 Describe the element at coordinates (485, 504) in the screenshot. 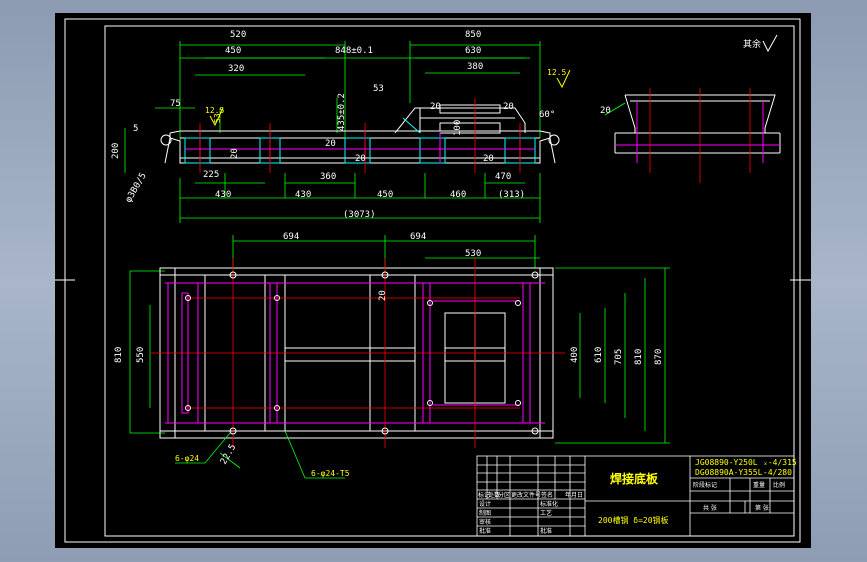

I see `tb-design: 设计` at that location.